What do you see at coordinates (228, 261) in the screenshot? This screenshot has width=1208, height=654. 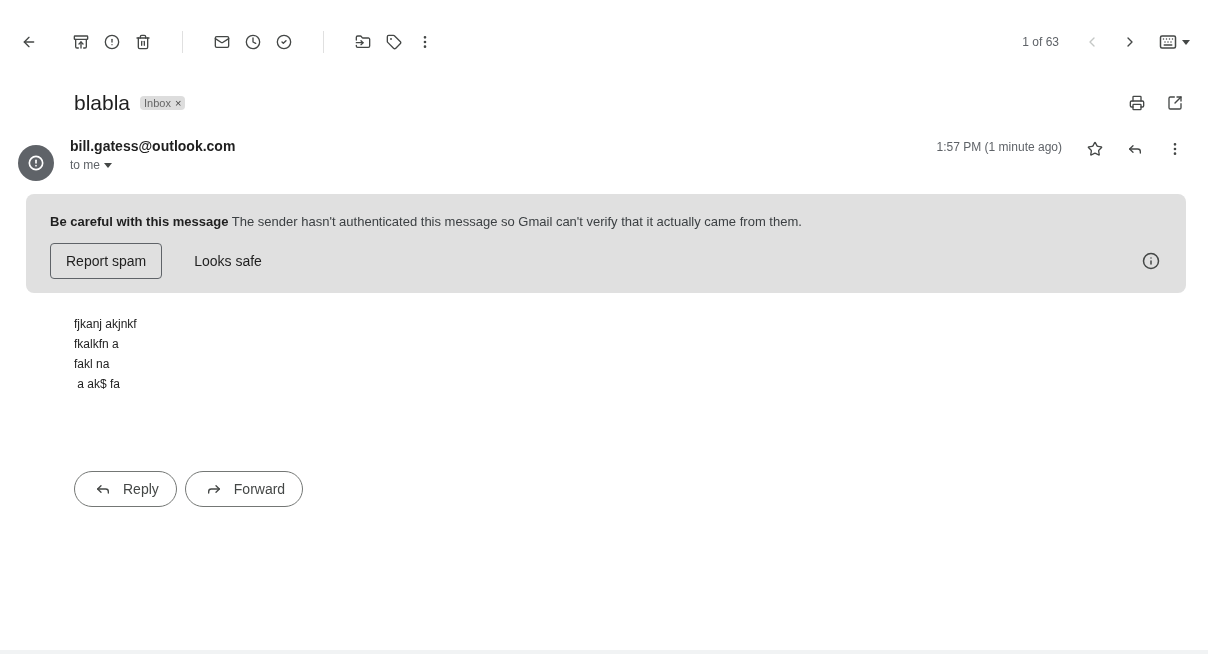 I see `looks-safe-button: Looks safe` at bounding box center [228, 261].